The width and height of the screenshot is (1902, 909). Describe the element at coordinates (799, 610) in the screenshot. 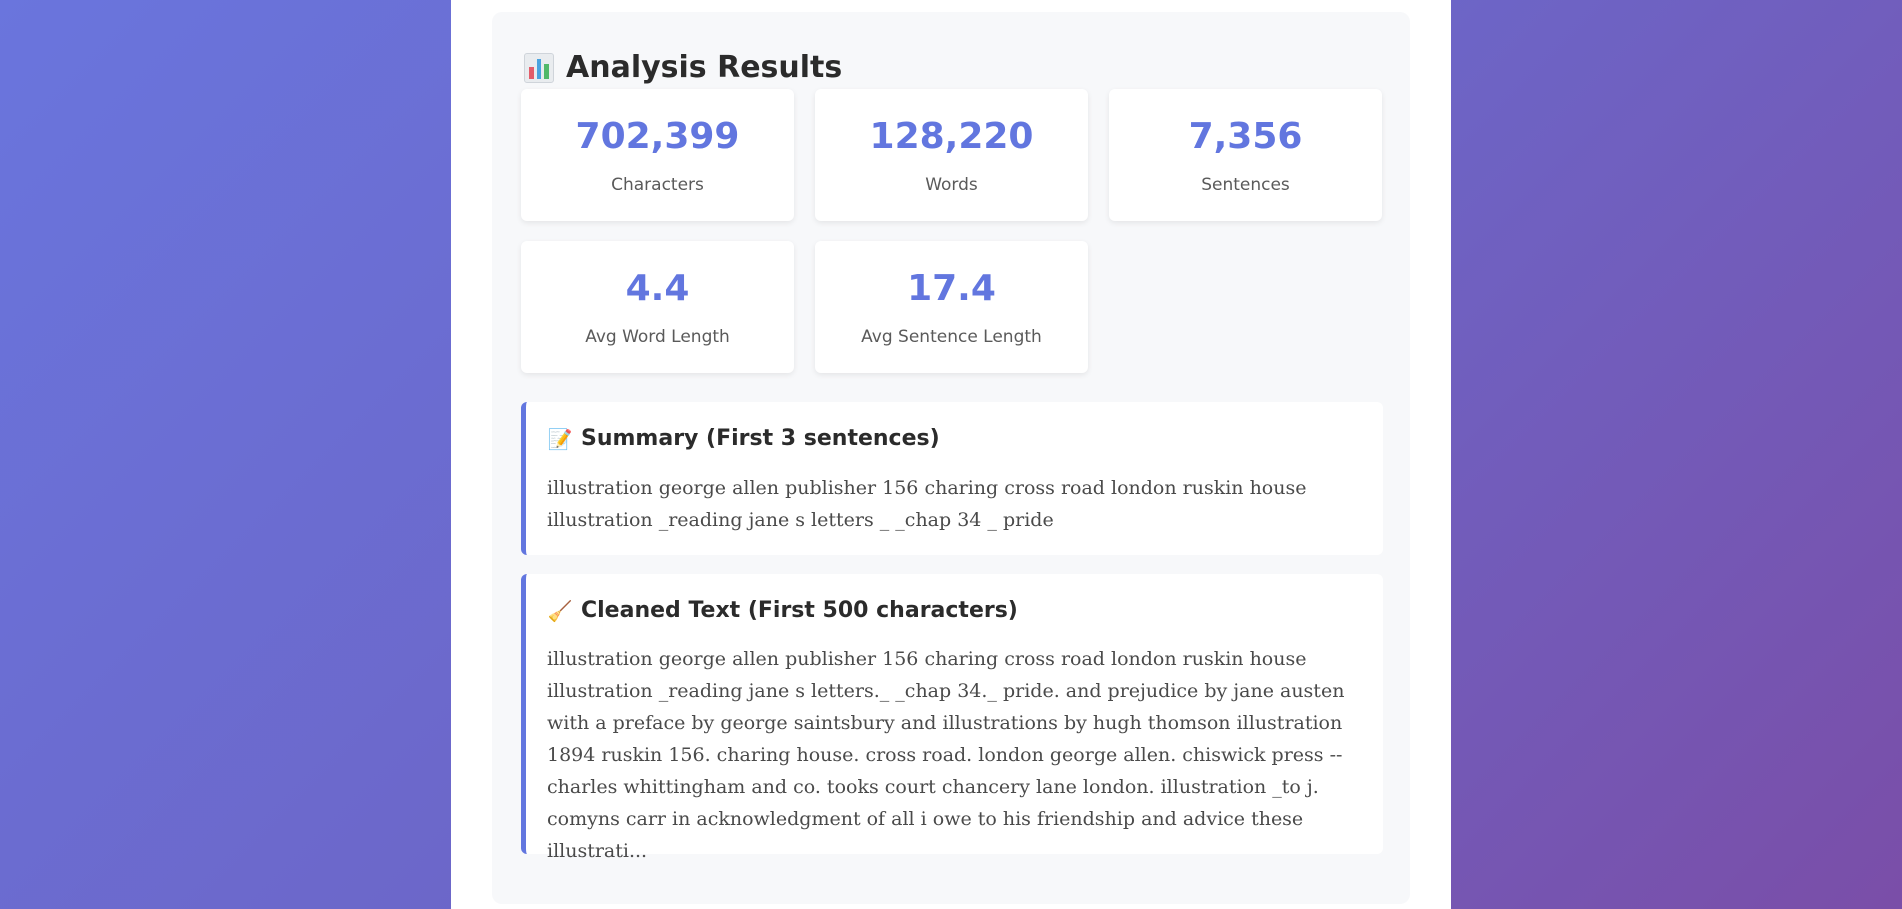

I see `cleaned-text-heading-text: Cleaned Text (First 500 characters)` at that location.